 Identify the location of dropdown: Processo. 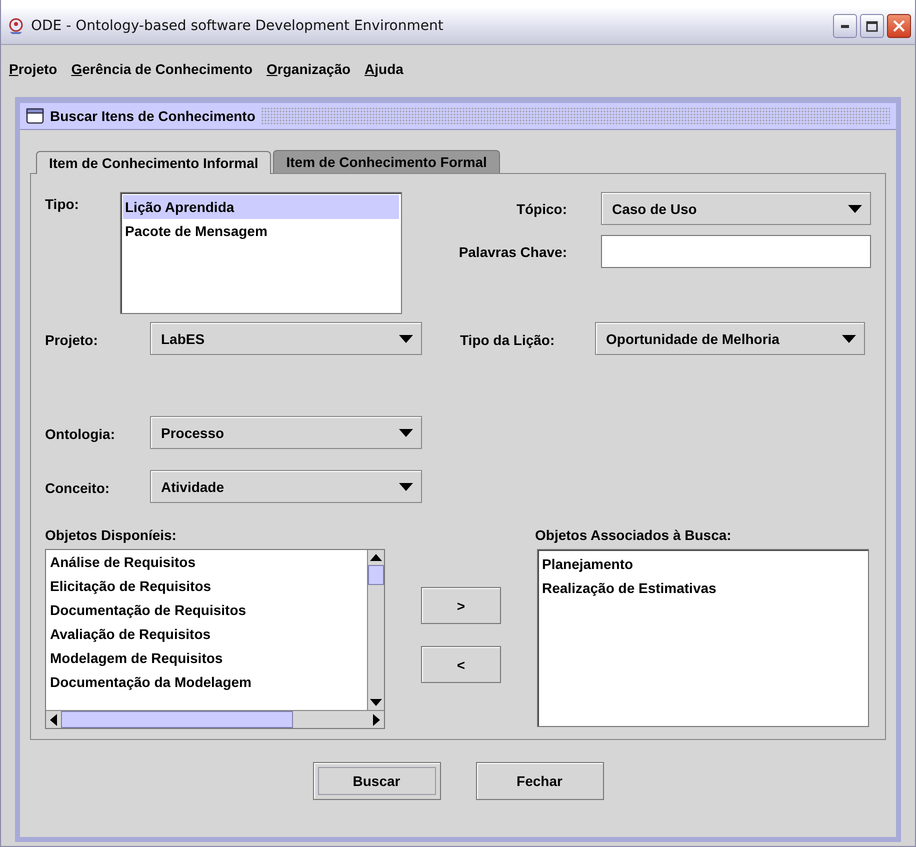
(286, 432).